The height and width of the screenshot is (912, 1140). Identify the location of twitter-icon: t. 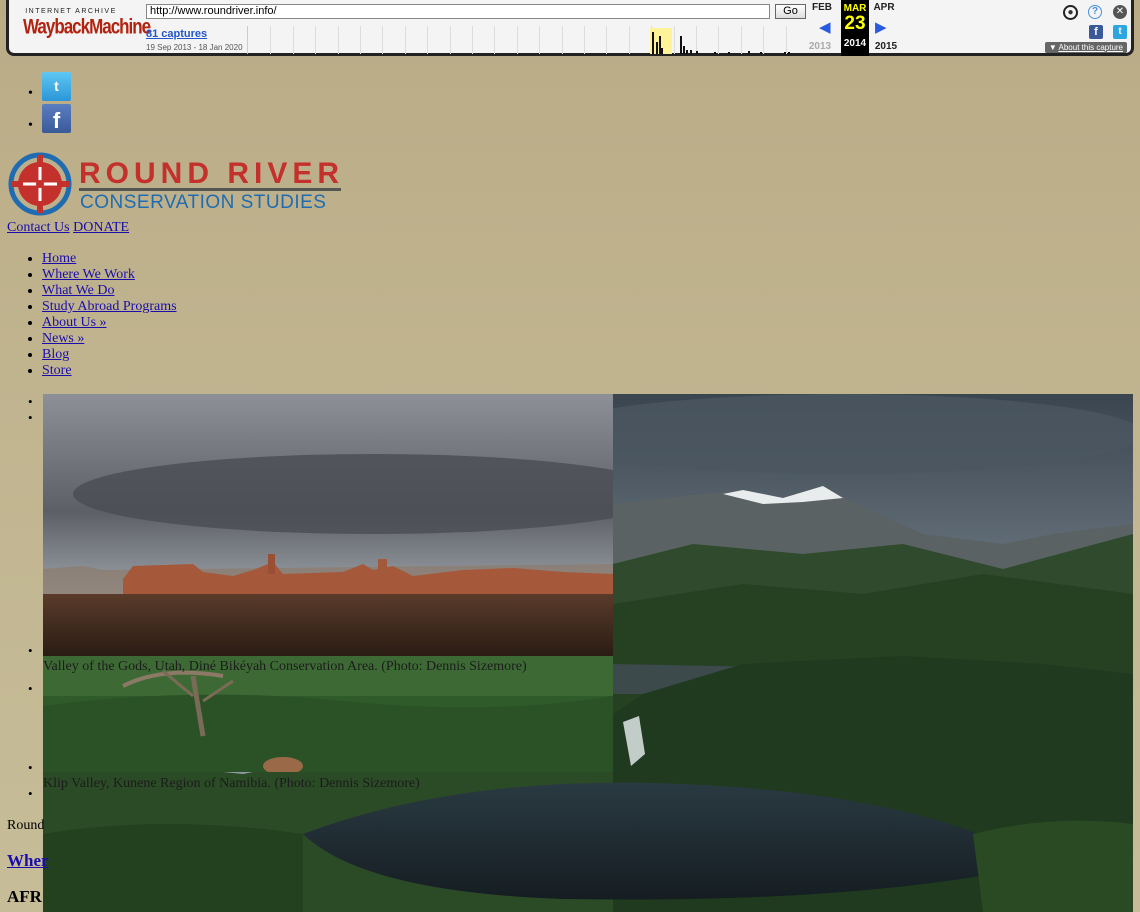
(56, 86).